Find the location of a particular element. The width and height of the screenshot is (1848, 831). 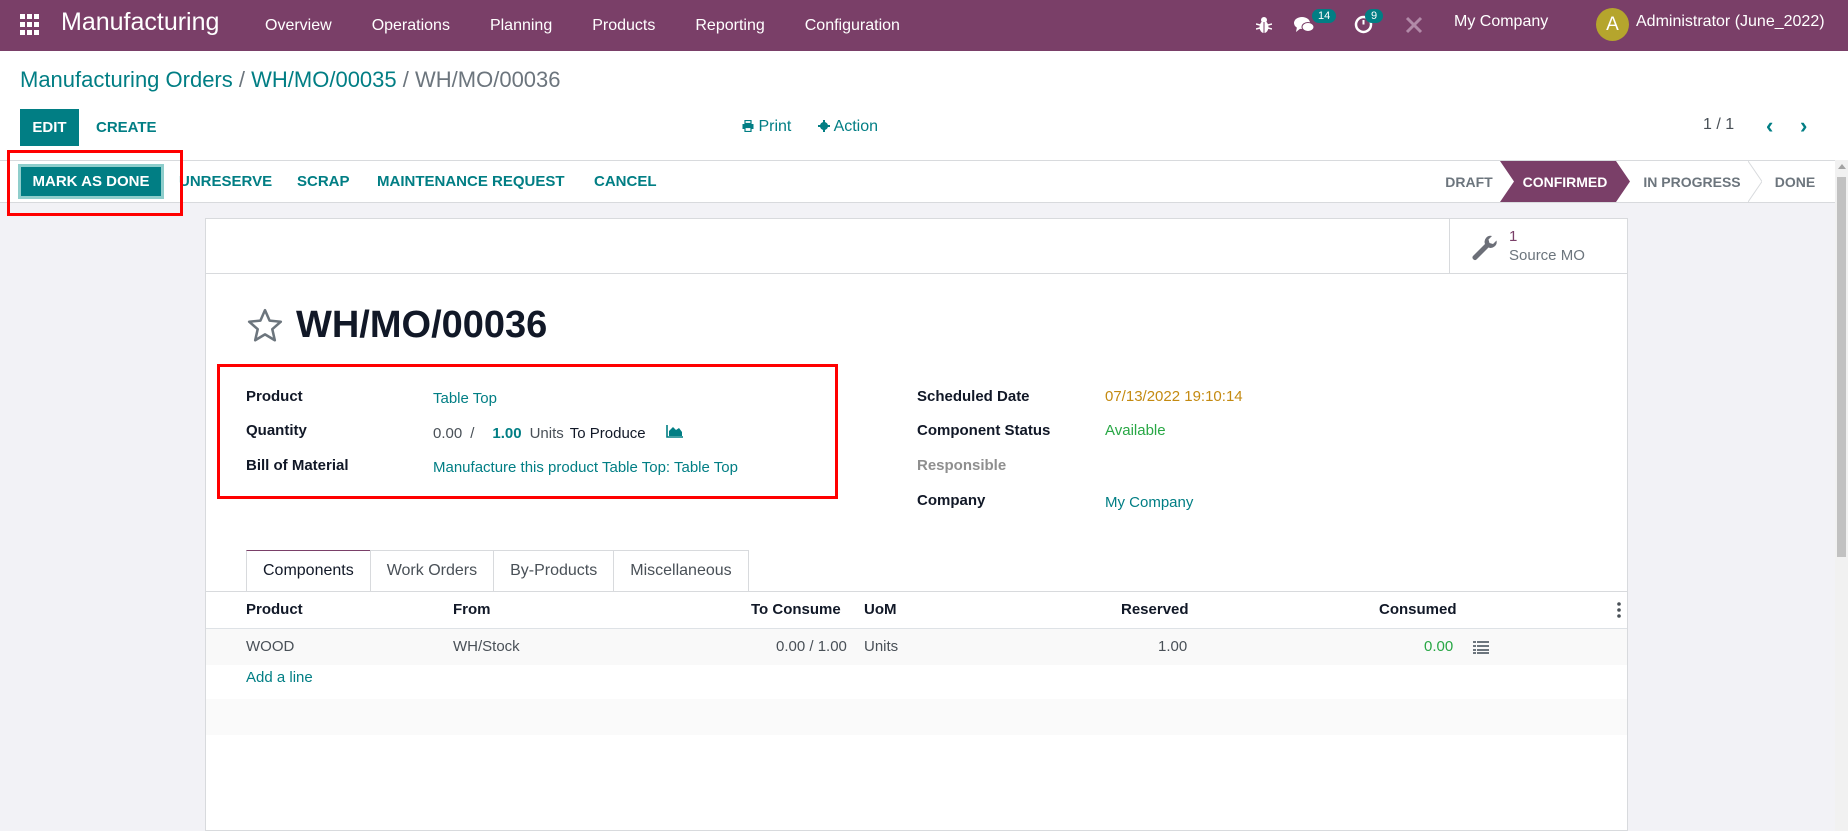

cell-reserved: 1.00 is located at coordinates (1173, 646).